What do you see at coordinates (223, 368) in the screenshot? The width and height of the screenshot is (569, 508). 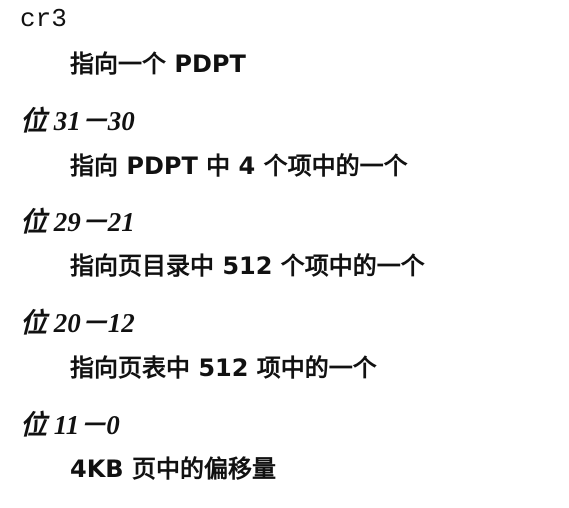 I see `bits-20-12-description: 指向页表中 512 项中的一个` at bounding box center [223, 368].